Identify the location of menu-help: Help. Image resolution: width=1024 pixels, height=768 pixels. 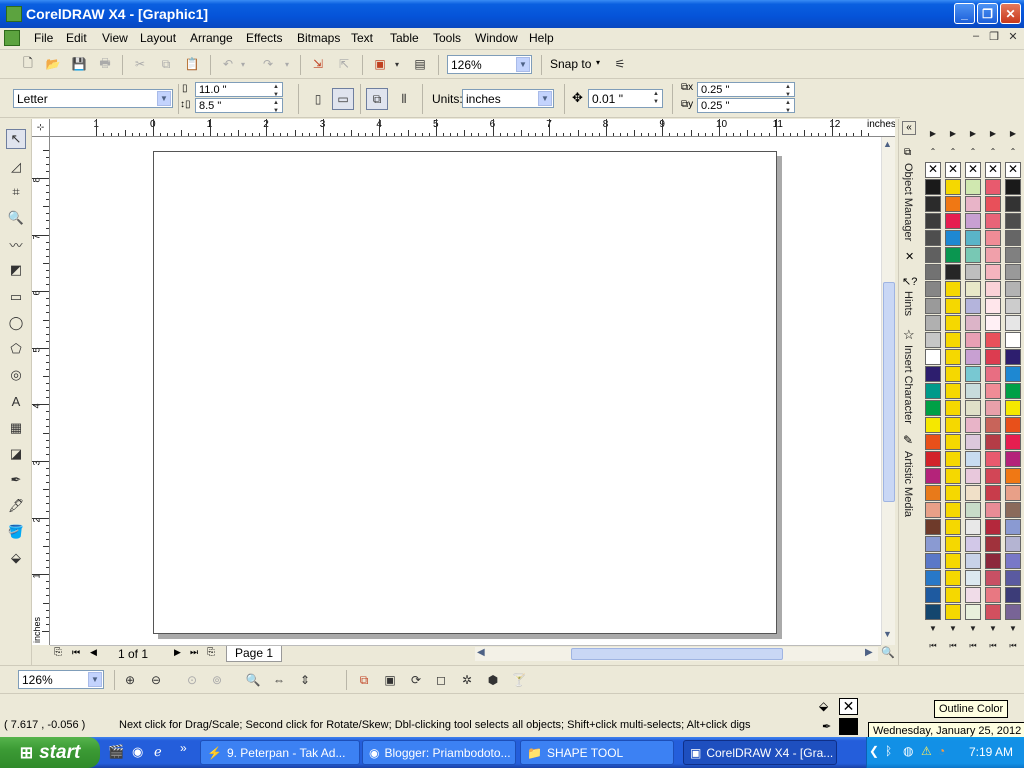
(541, 38).